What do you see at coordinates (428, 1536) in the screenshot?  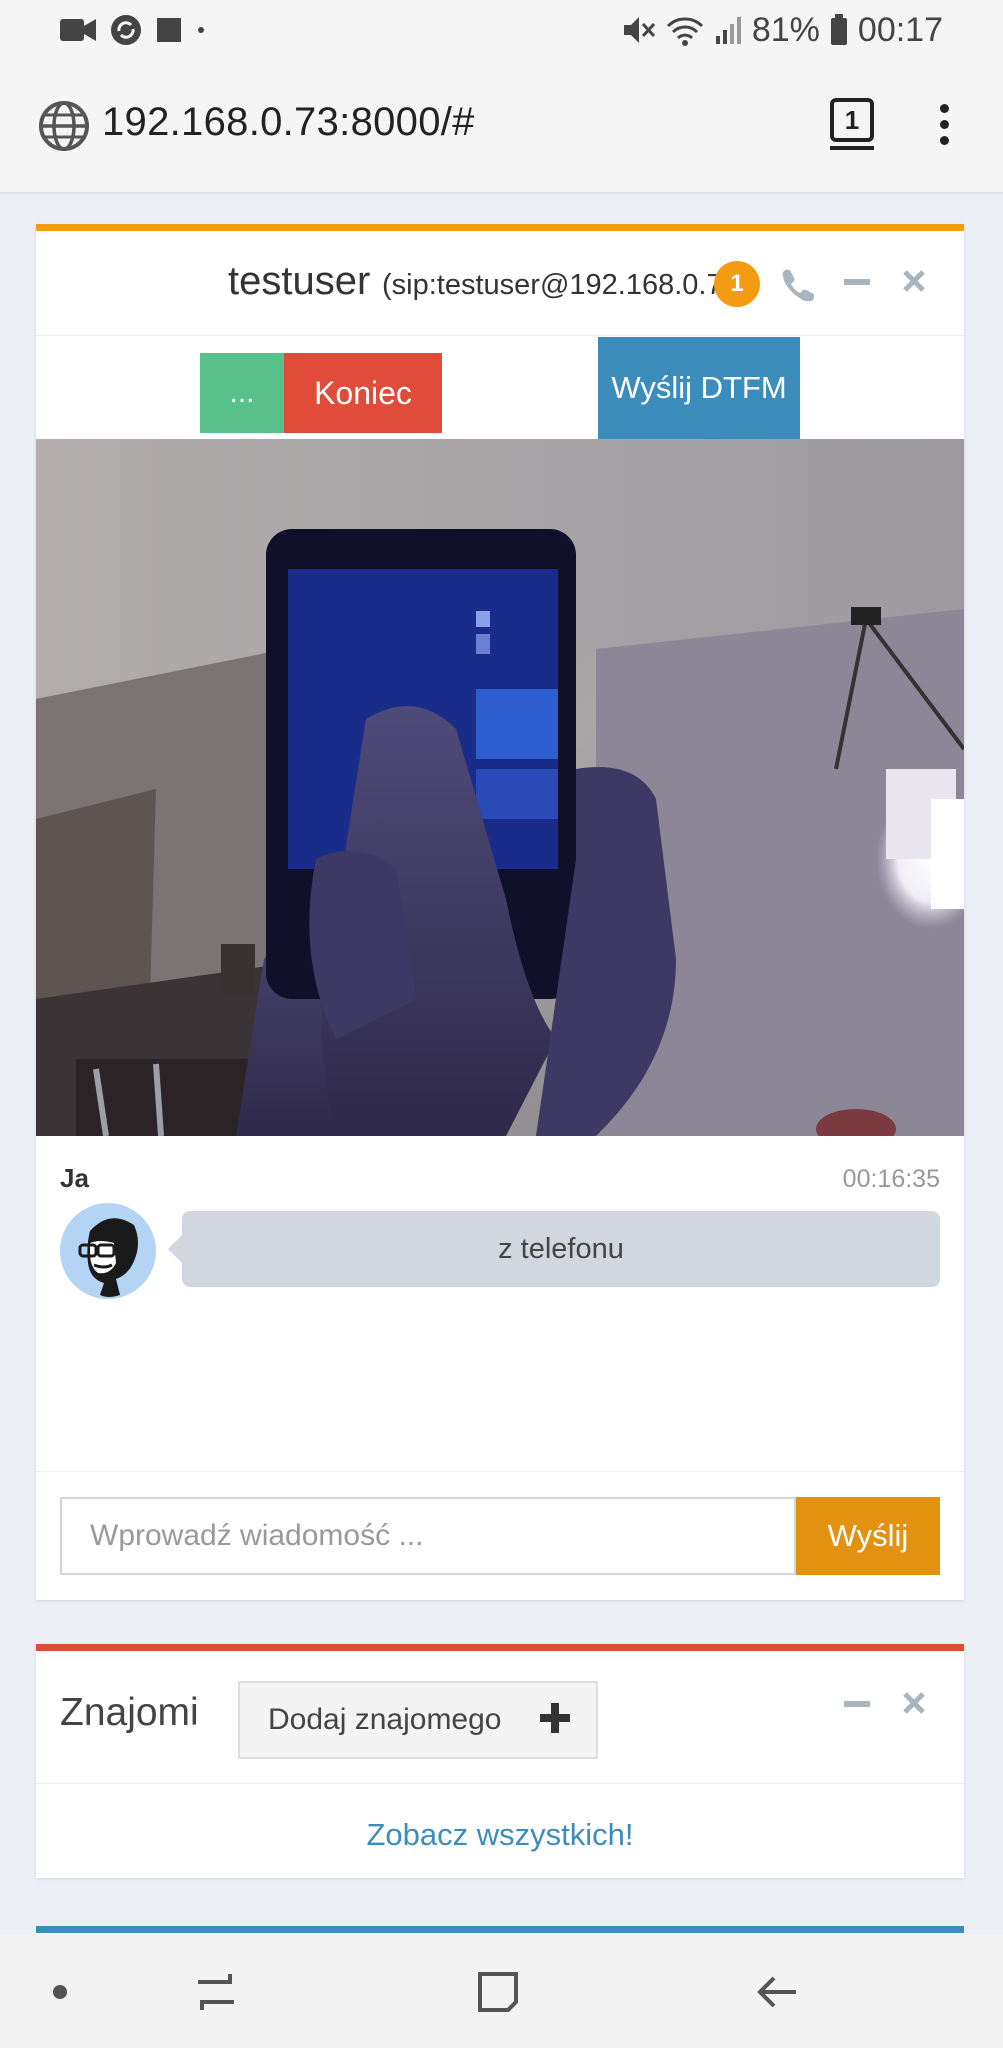 I see `message-input` at bounding box center [428, 1536].